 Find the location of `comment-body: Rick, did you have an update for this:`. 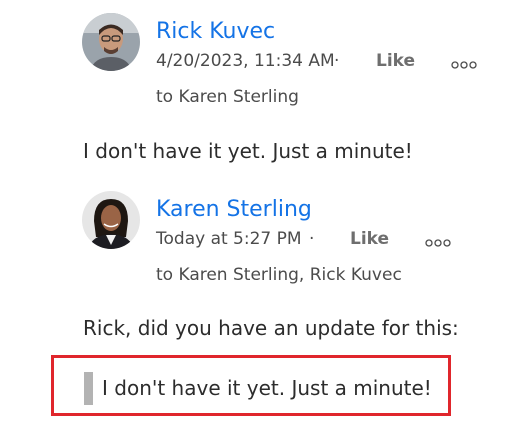

comment-body: Rick, did you have an update for this: is located at coordinates (271, 328).